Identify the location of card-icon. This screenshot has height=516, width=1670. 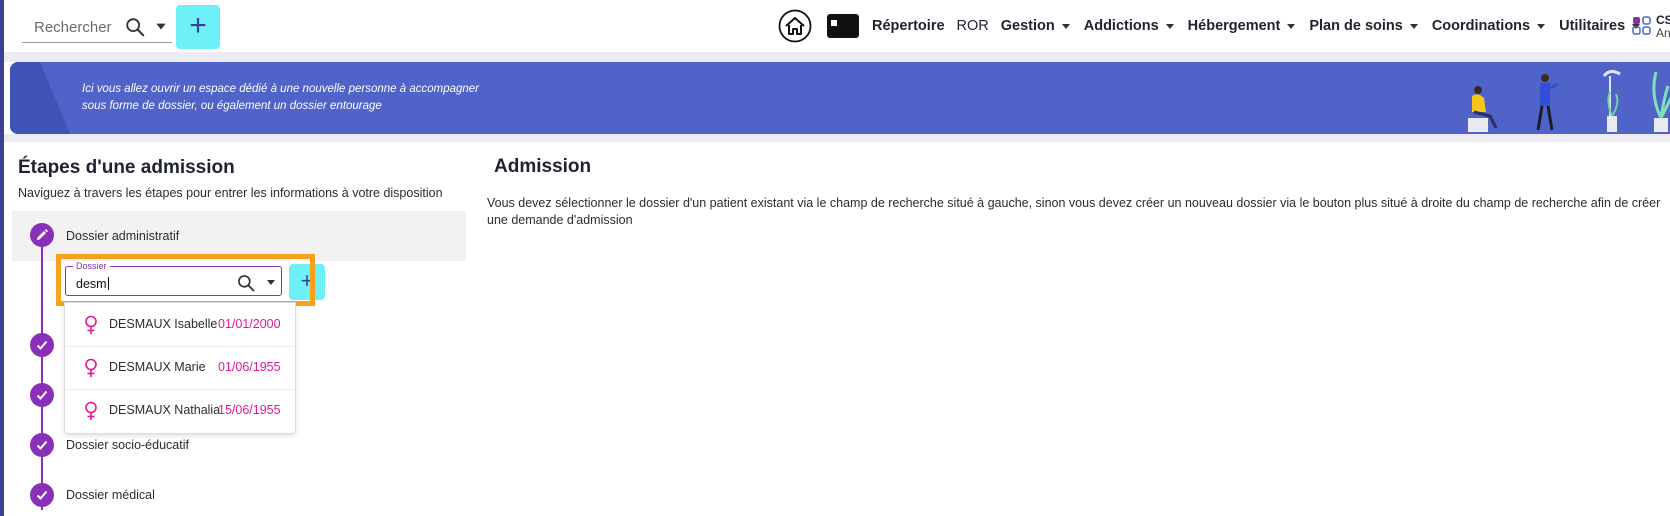
(843, 26).